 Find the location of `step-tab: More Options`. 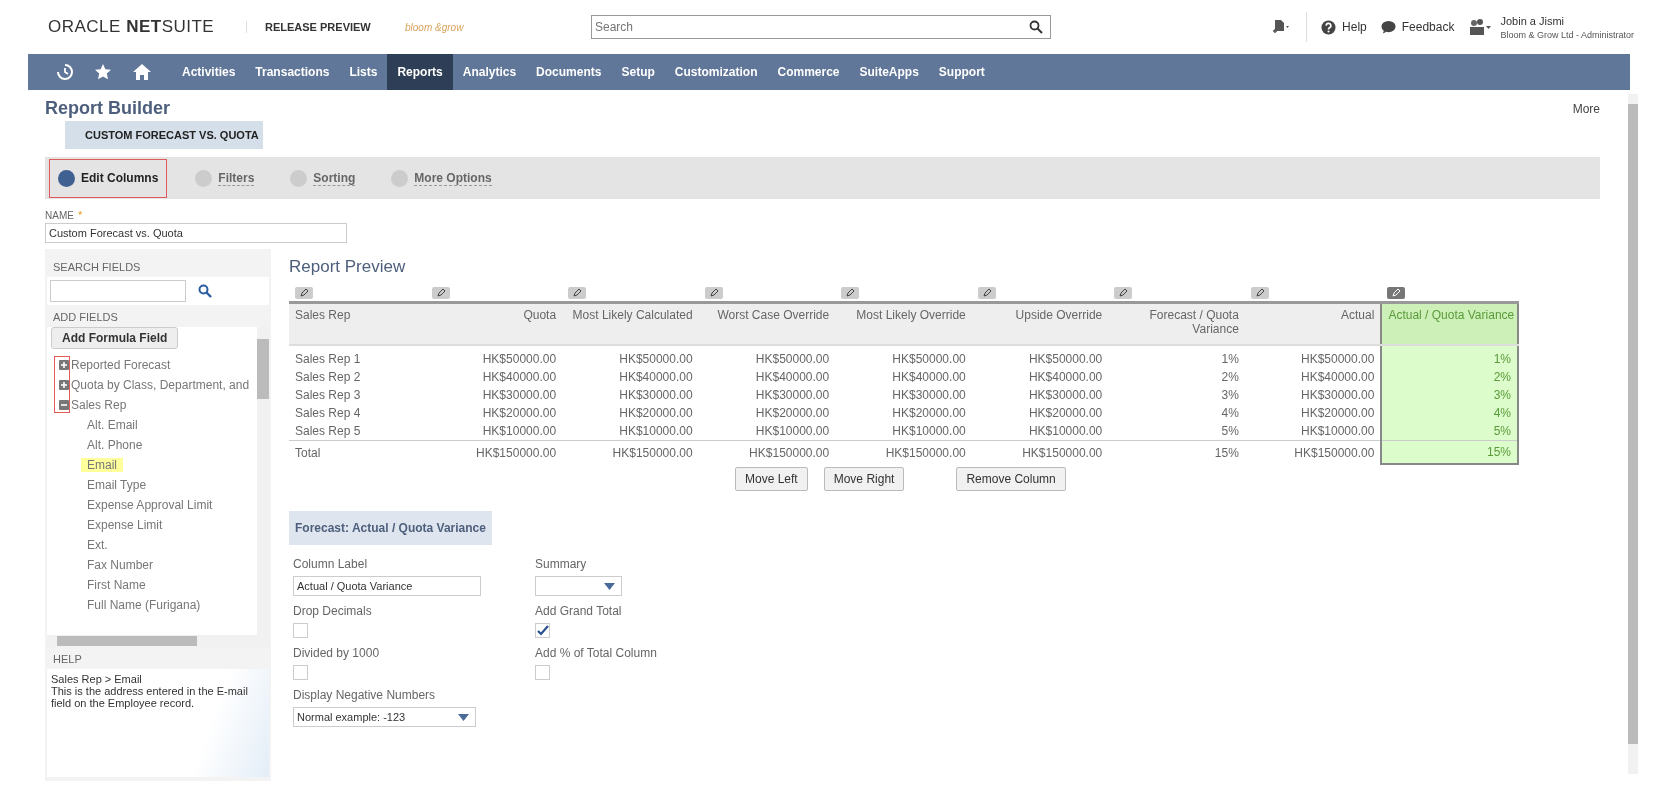

step-tab: More Options is located at coordinates (441, 178).